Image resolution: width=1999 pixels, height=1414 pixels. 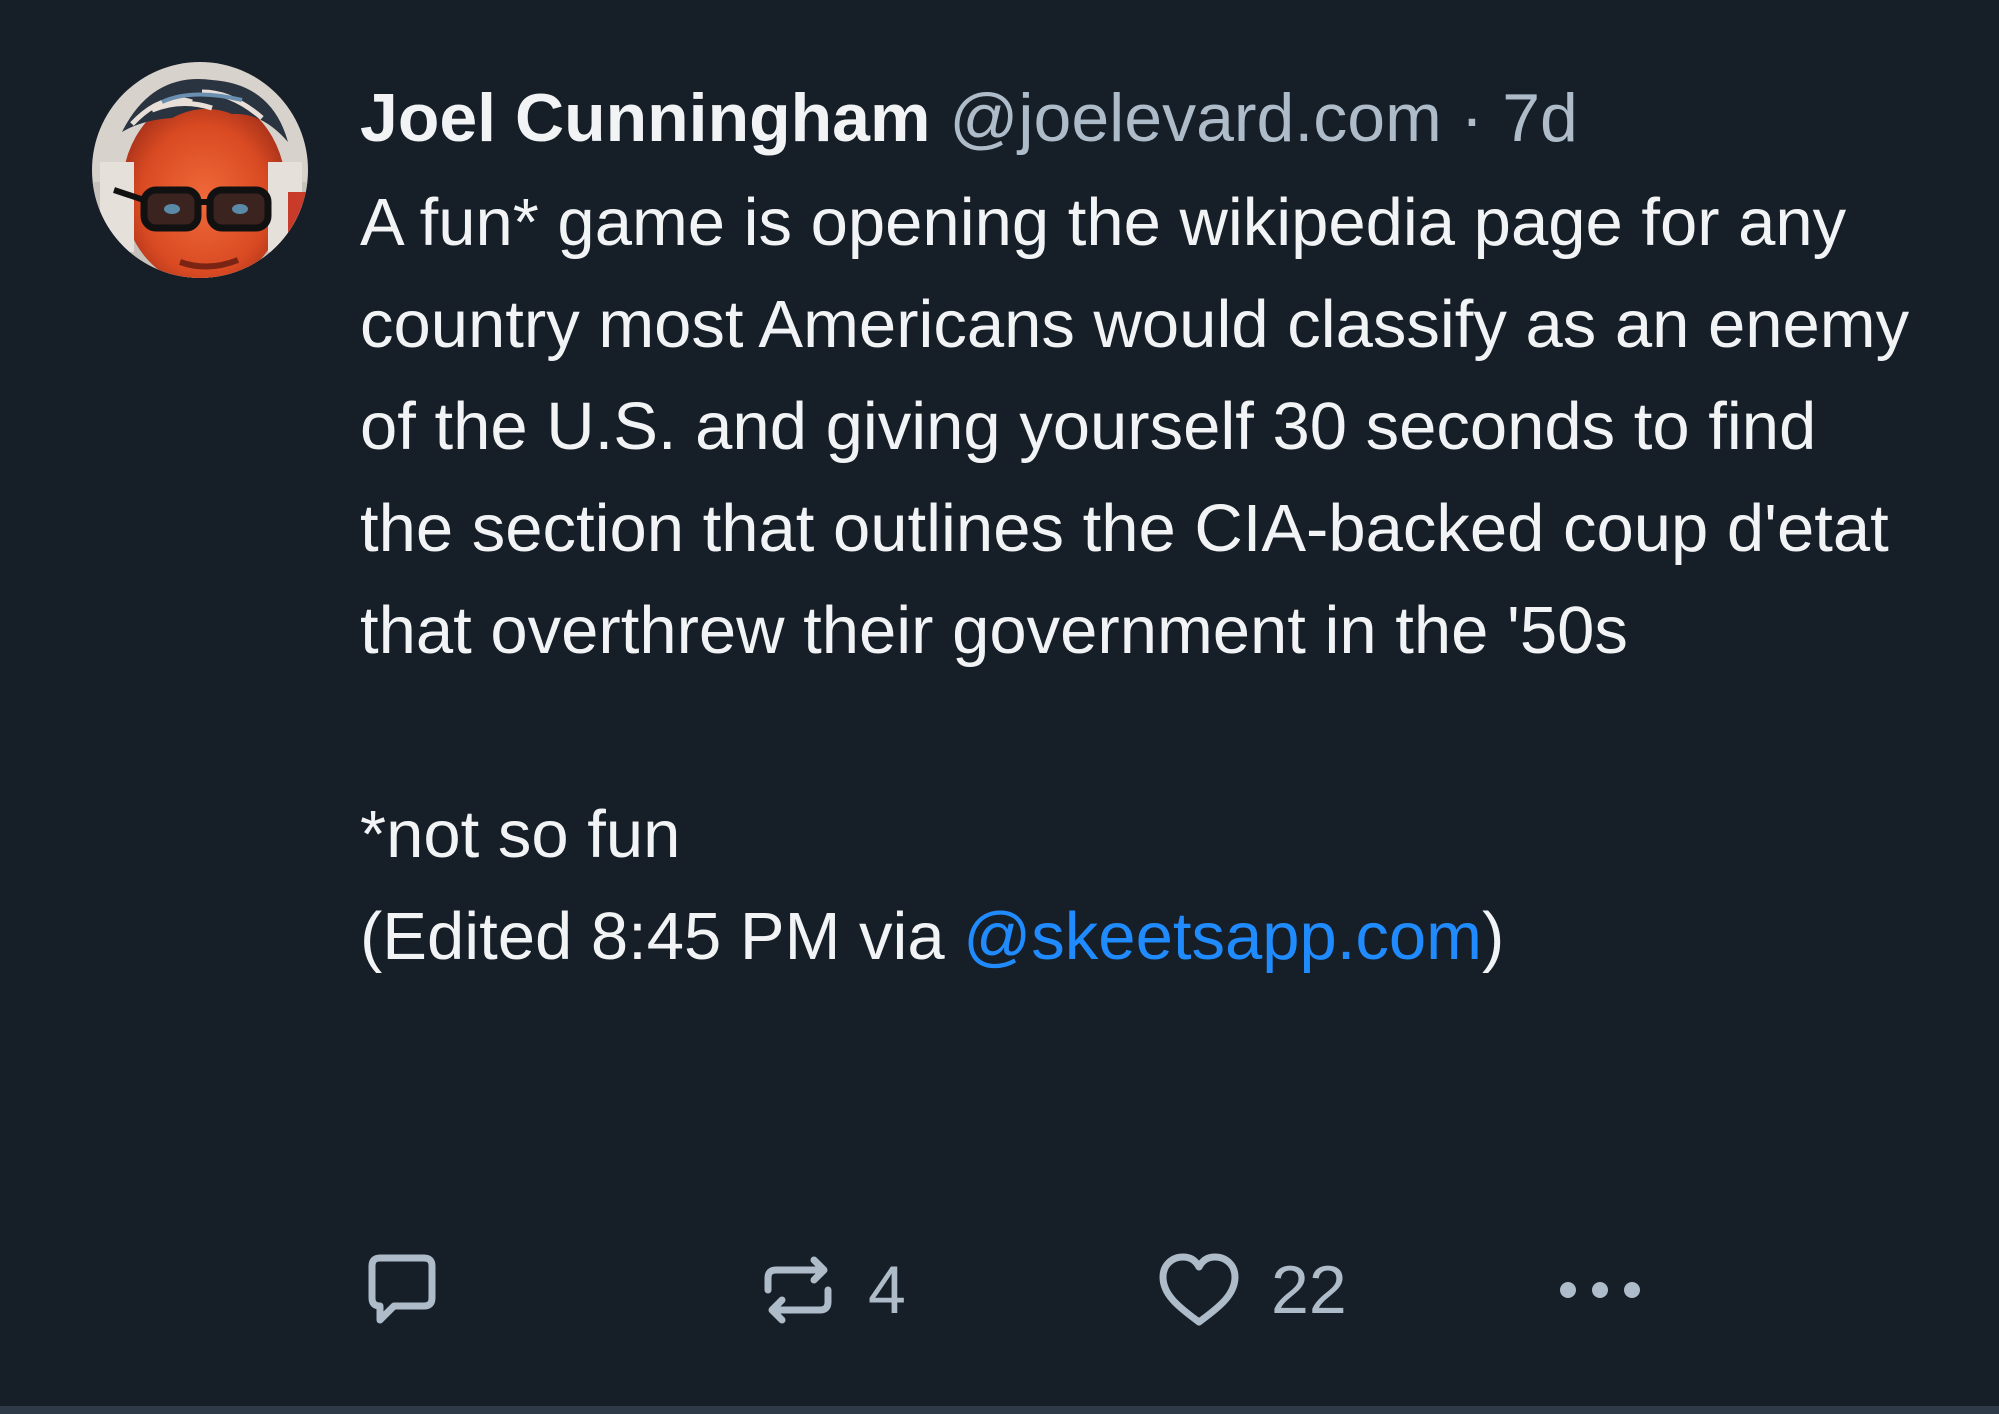 What do you see at coordinates (662, 936) in the screenshot?
I see `edited-prefix: (Edited 8:45 PM via` at bounding box center [662, 936].